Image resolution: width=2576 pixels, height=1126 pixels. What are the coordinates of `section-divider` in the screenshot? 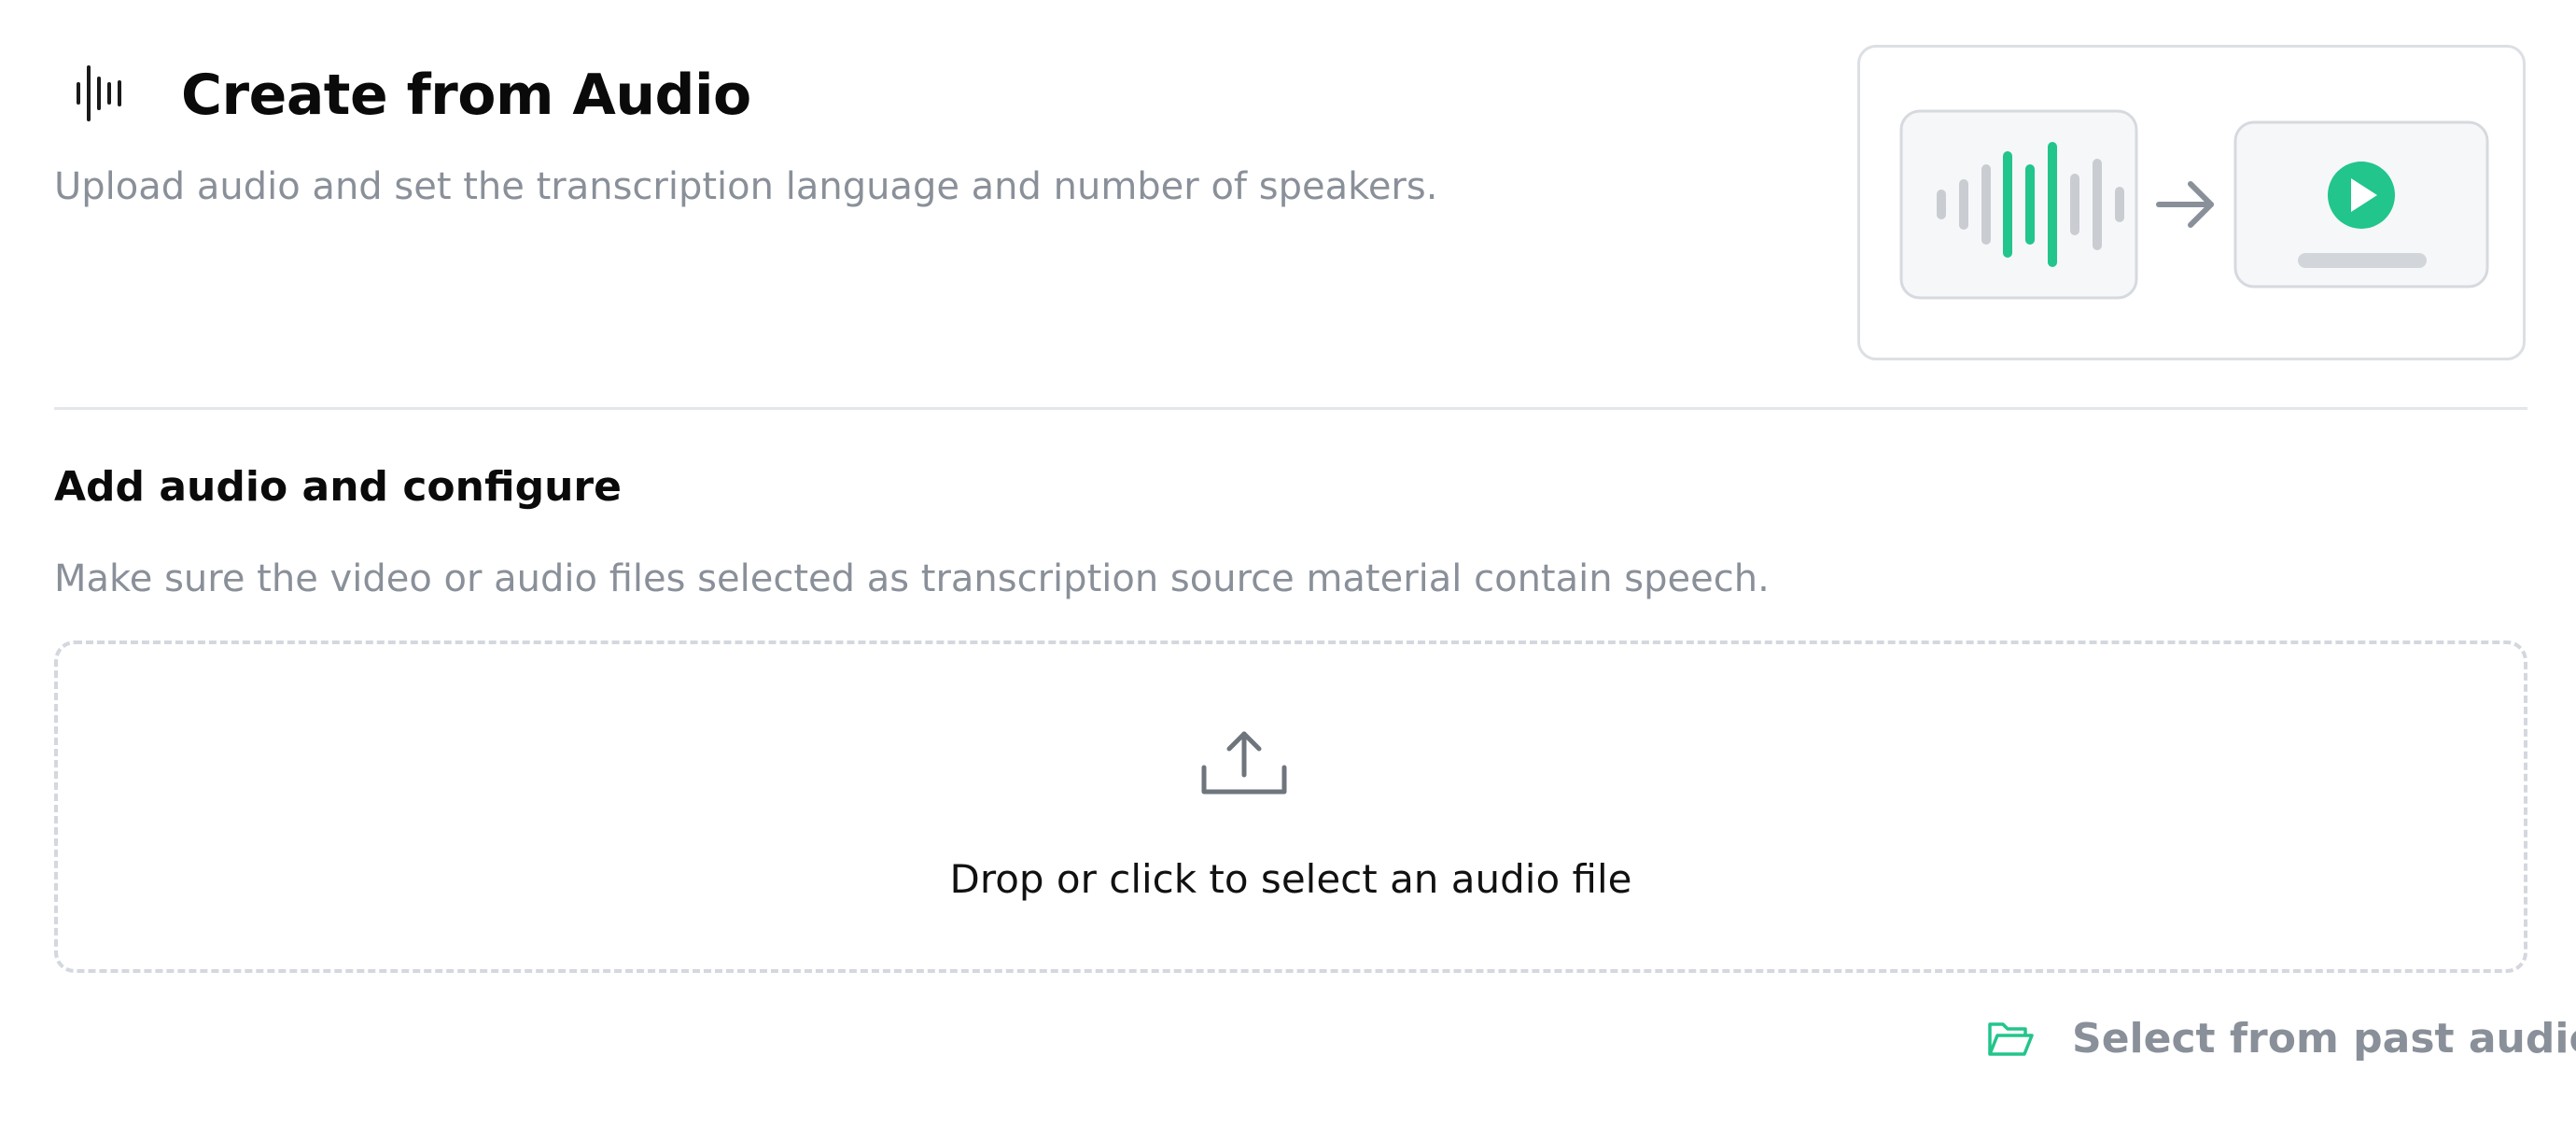 It's located at (1290, 408).